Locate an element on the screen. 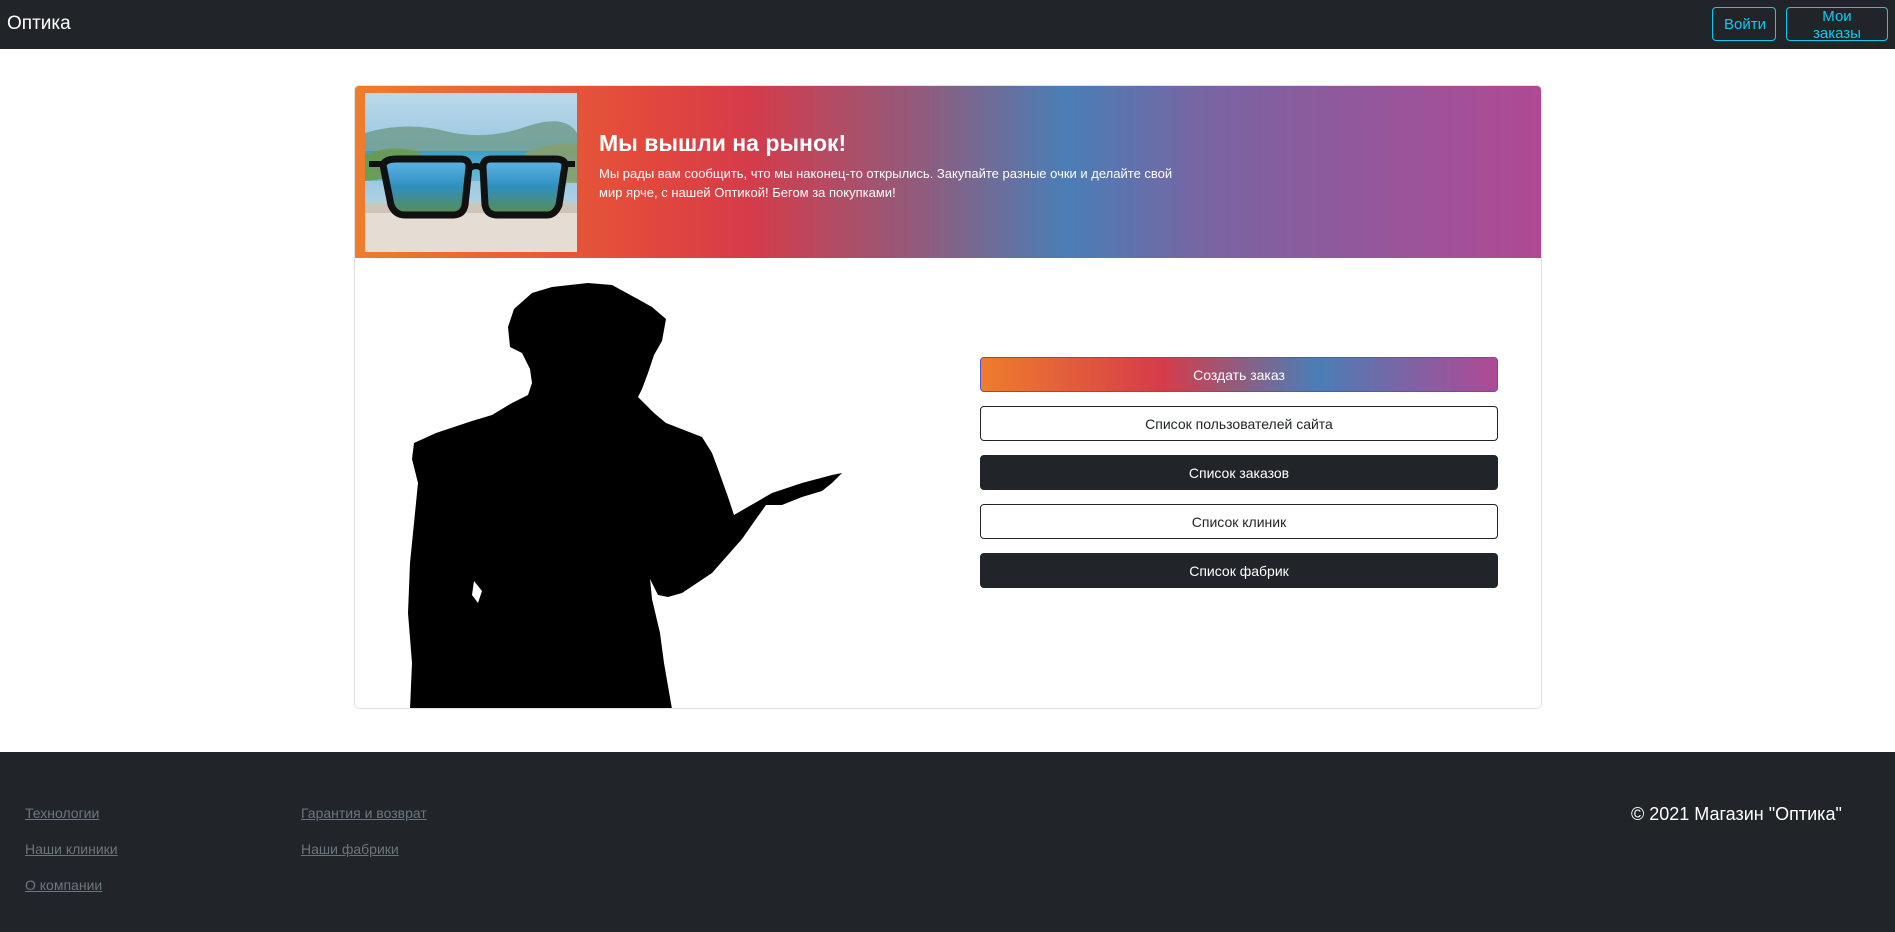 The image size is (1895, 932). footer-link-our-clinics: Наши клиники is located at coordinates (71, 849).